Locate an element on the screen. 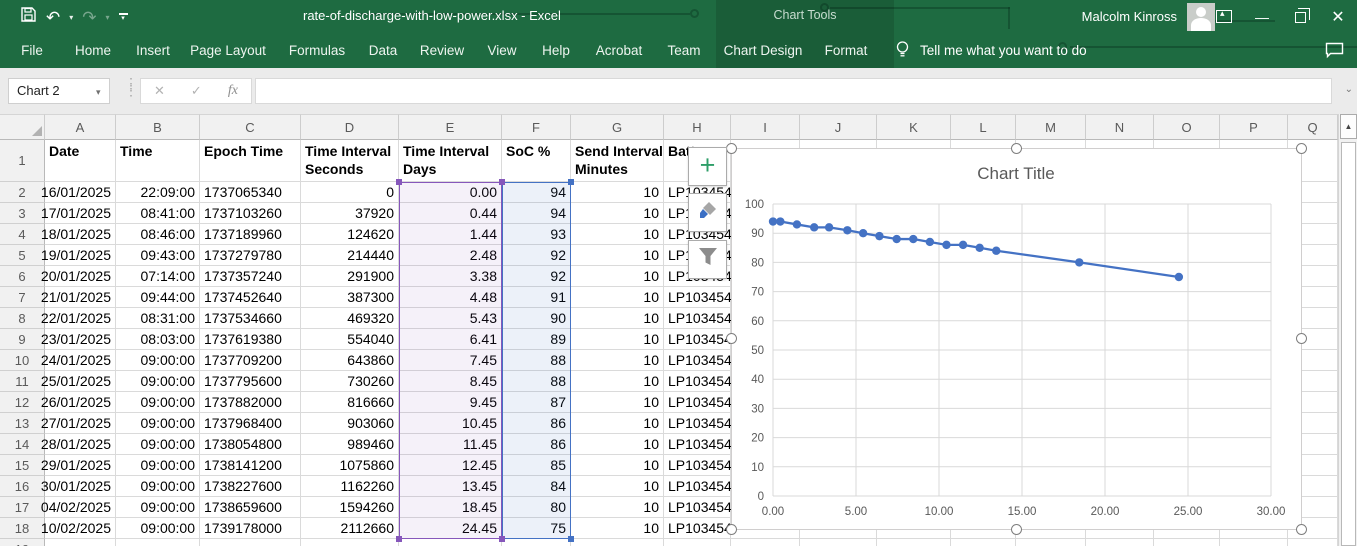 The image size is (1357, 546). cell-C2: 1737065340 is located at coordinates (250, 192).